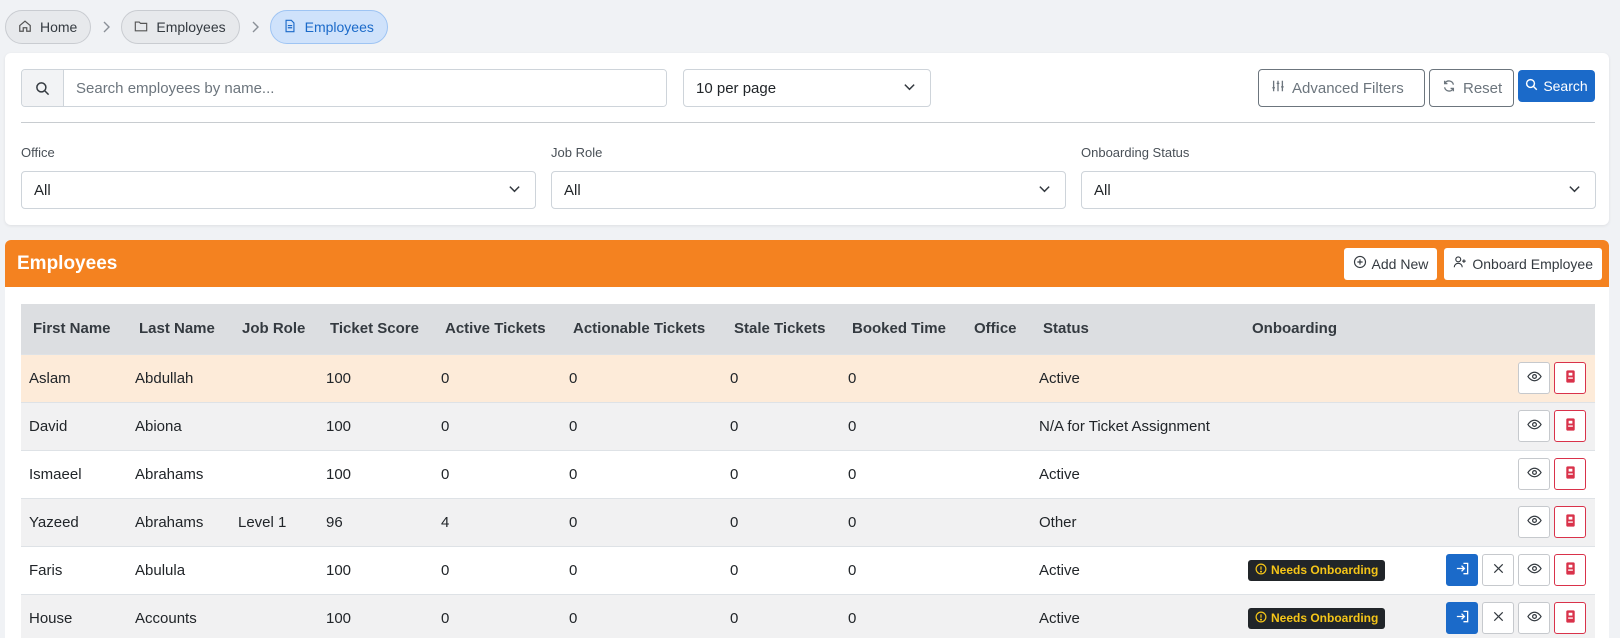 The height and width of the screenshot is (638, 1620). What do you see at coordinates (274, 329) in the screenshot?
I see `col-job-role: Job Role` at bounding box center [274, 329].